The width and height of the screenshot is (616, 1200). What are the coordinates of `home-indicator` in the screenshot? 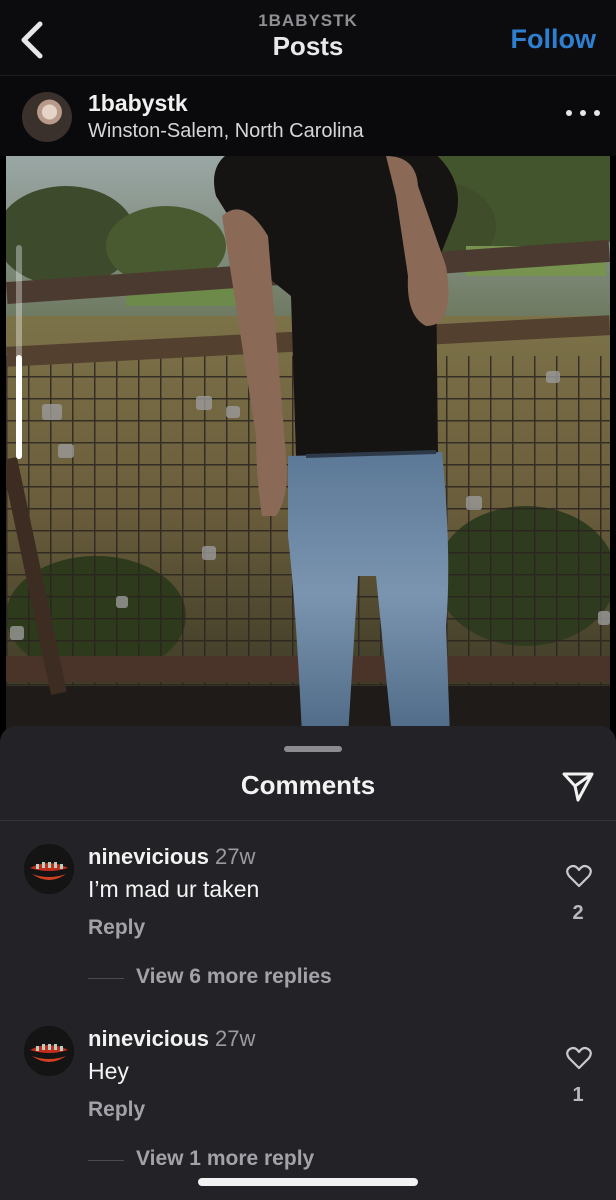 It's located at (308, 1182).